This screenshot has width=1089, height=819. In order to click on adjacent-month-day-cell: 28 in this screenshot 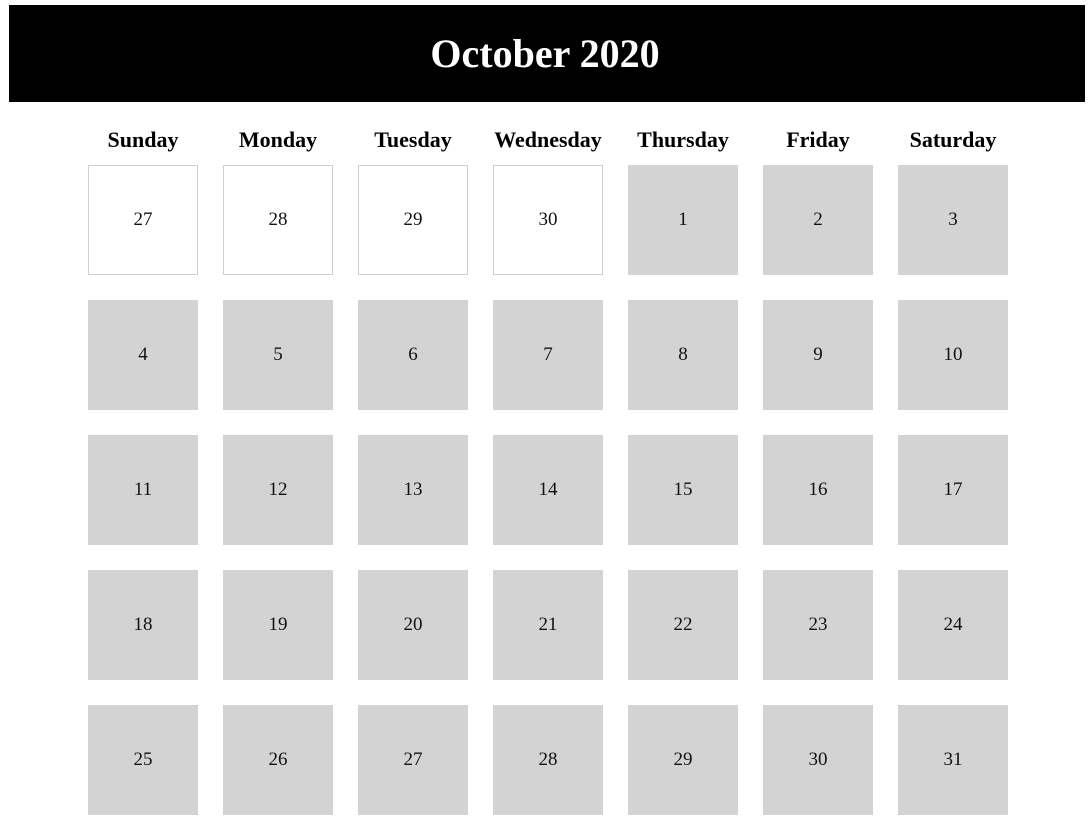, I will do `click(278, 220)`.